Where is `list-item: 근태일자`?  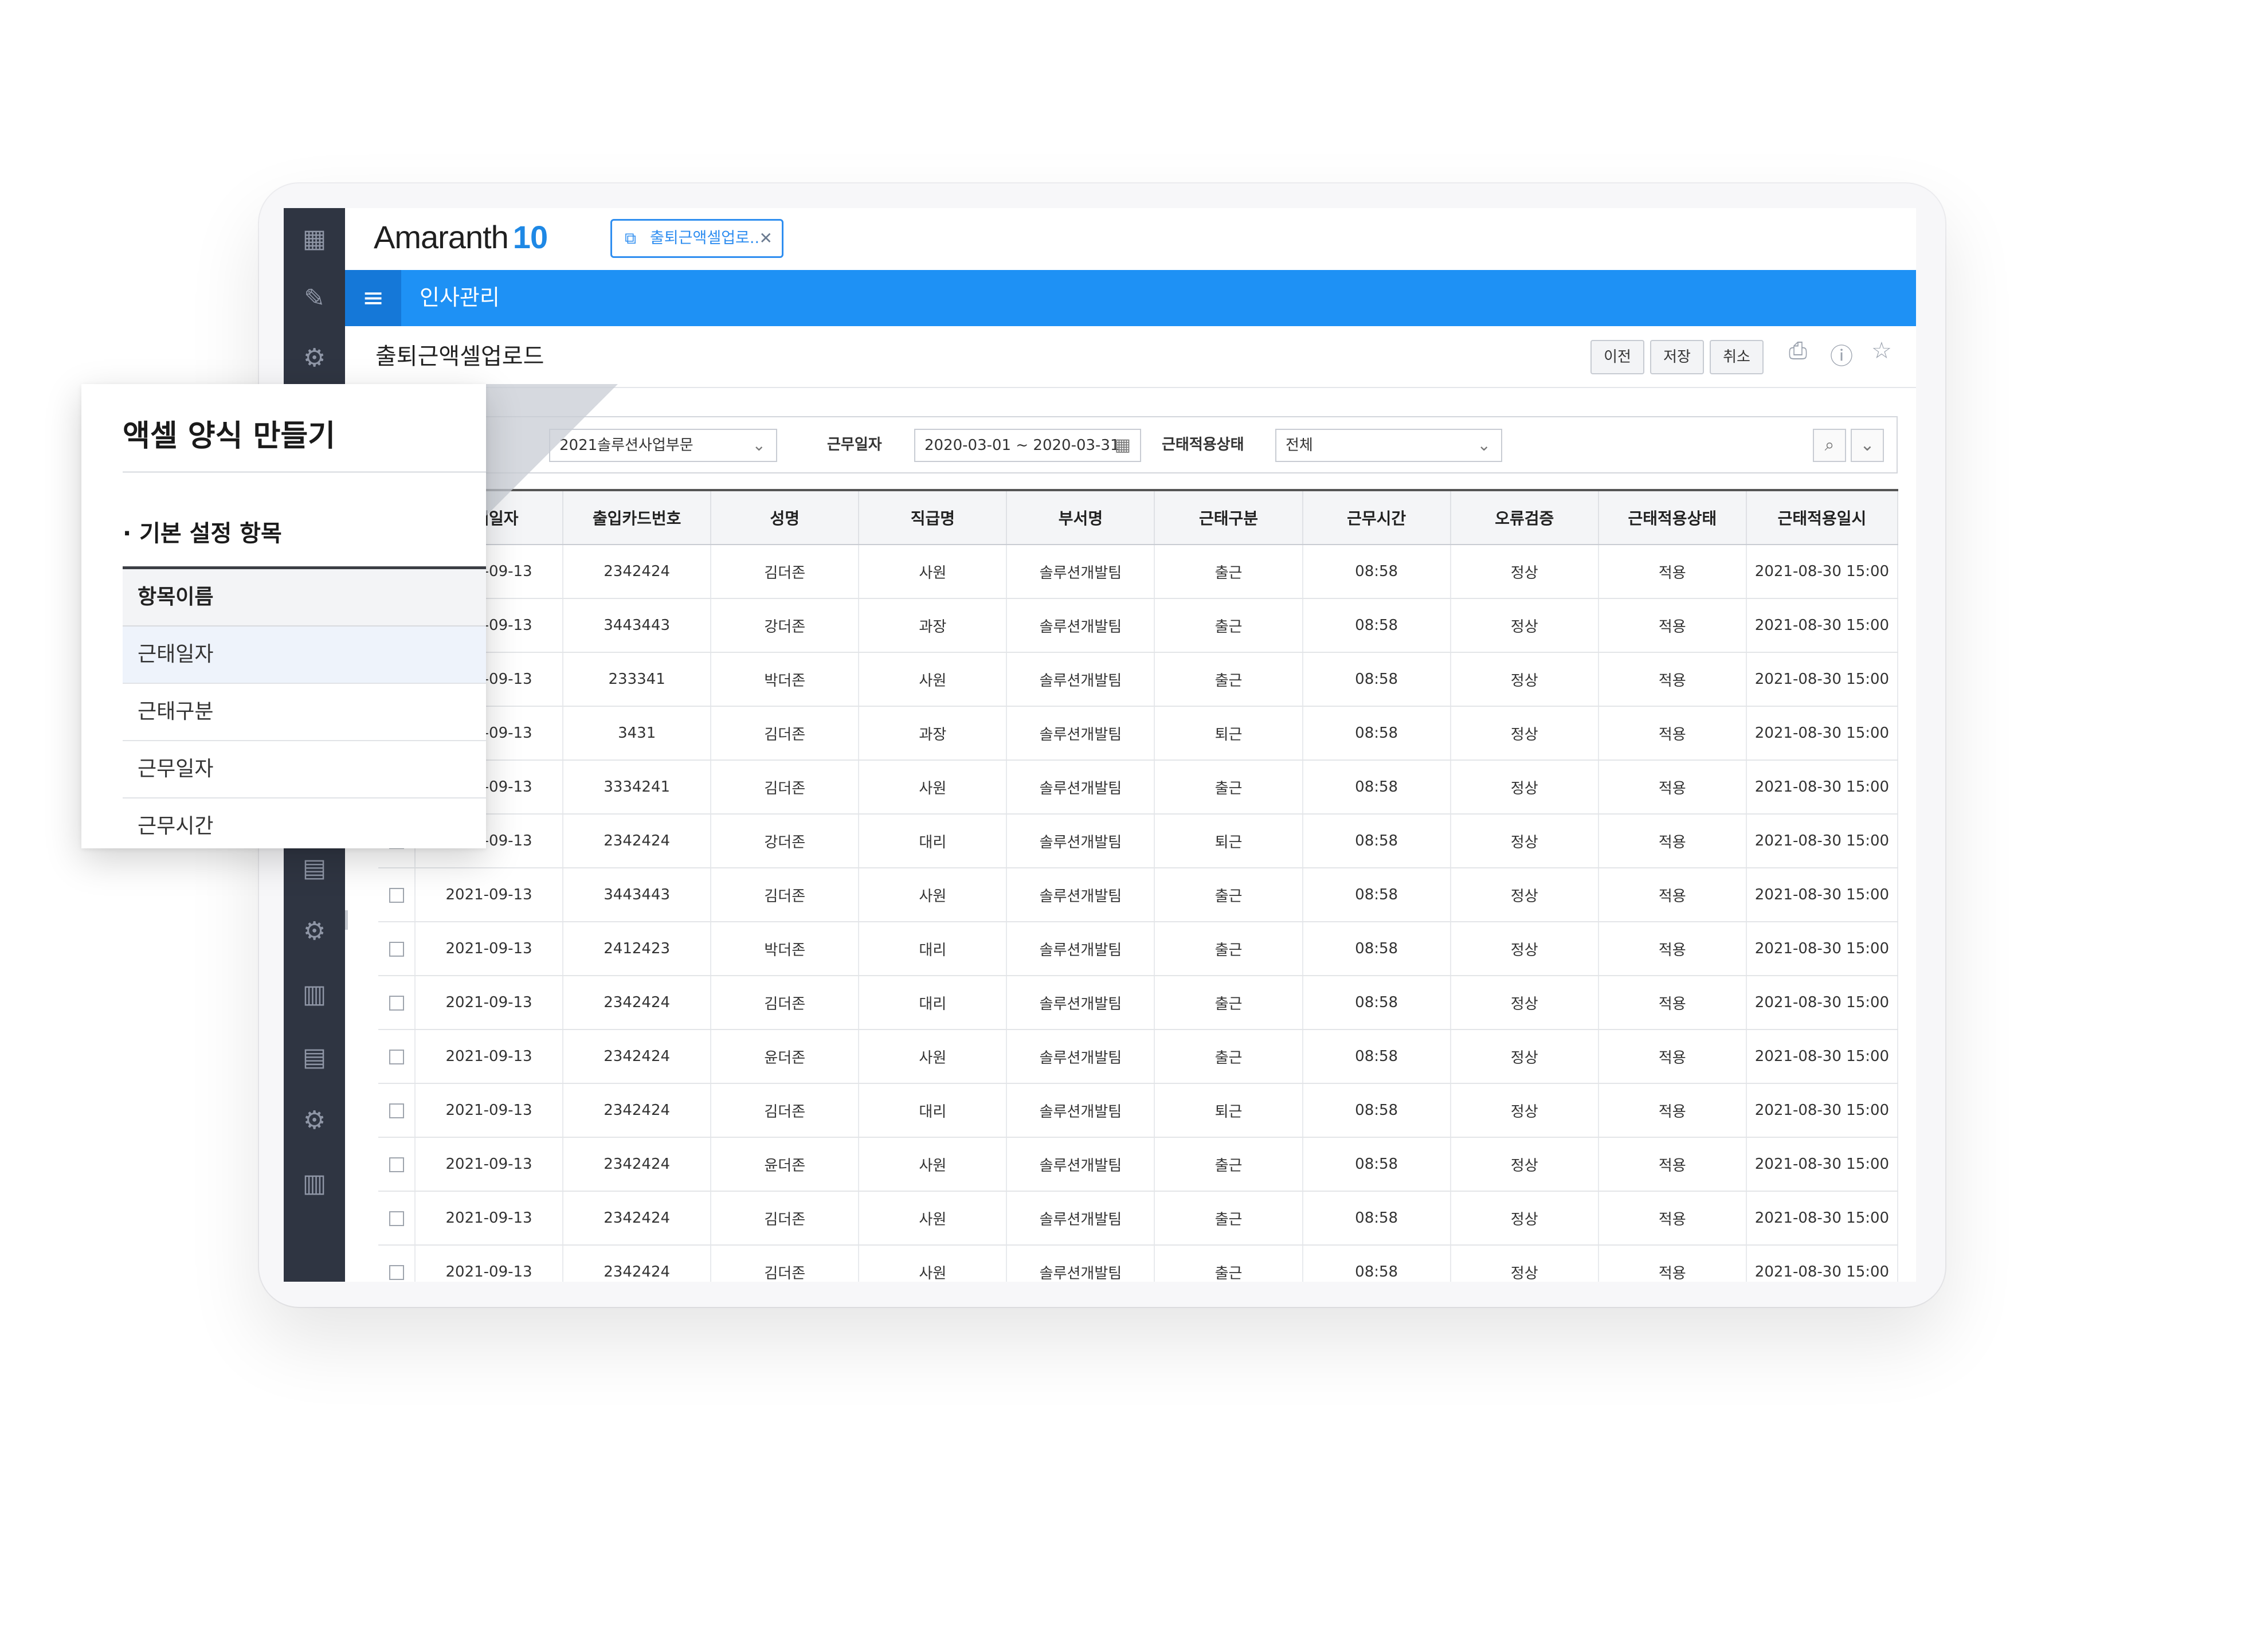 list-item: 근태일자 is located at coordinates (304, 655).